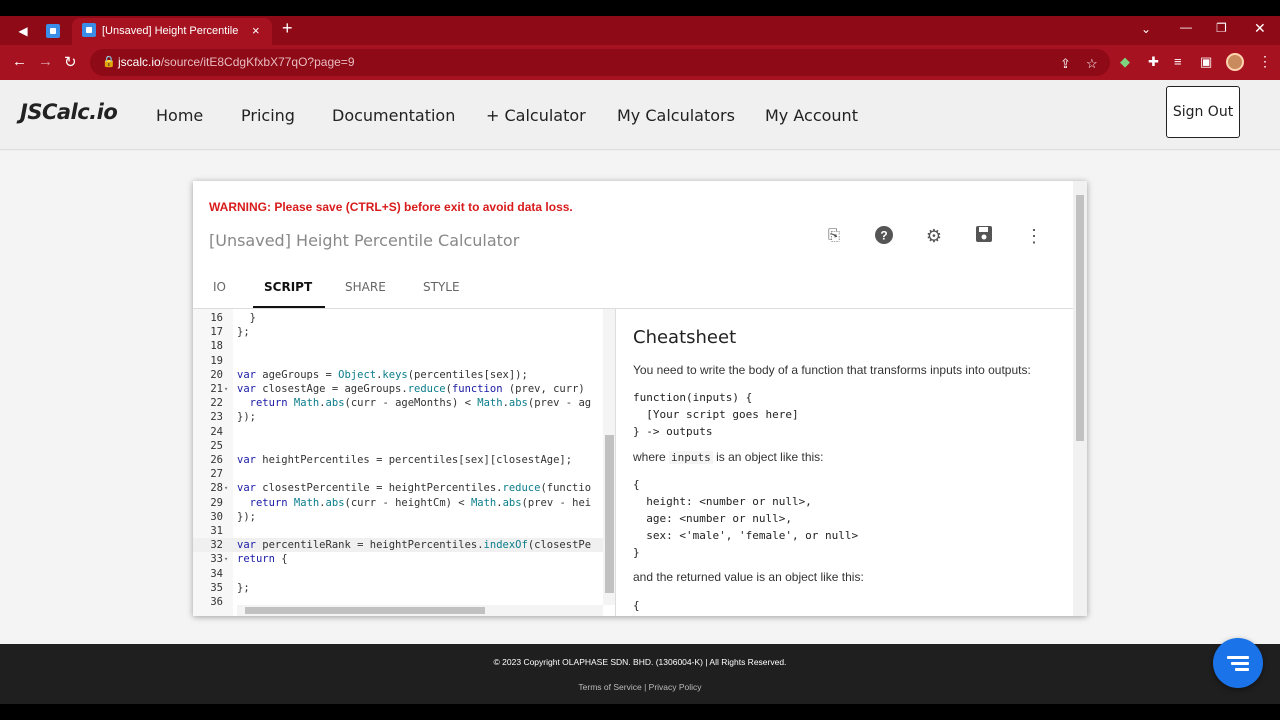 The image size is (1280, 720). I want to click on more-vert-icon: ⋮, so click(1034, 236).